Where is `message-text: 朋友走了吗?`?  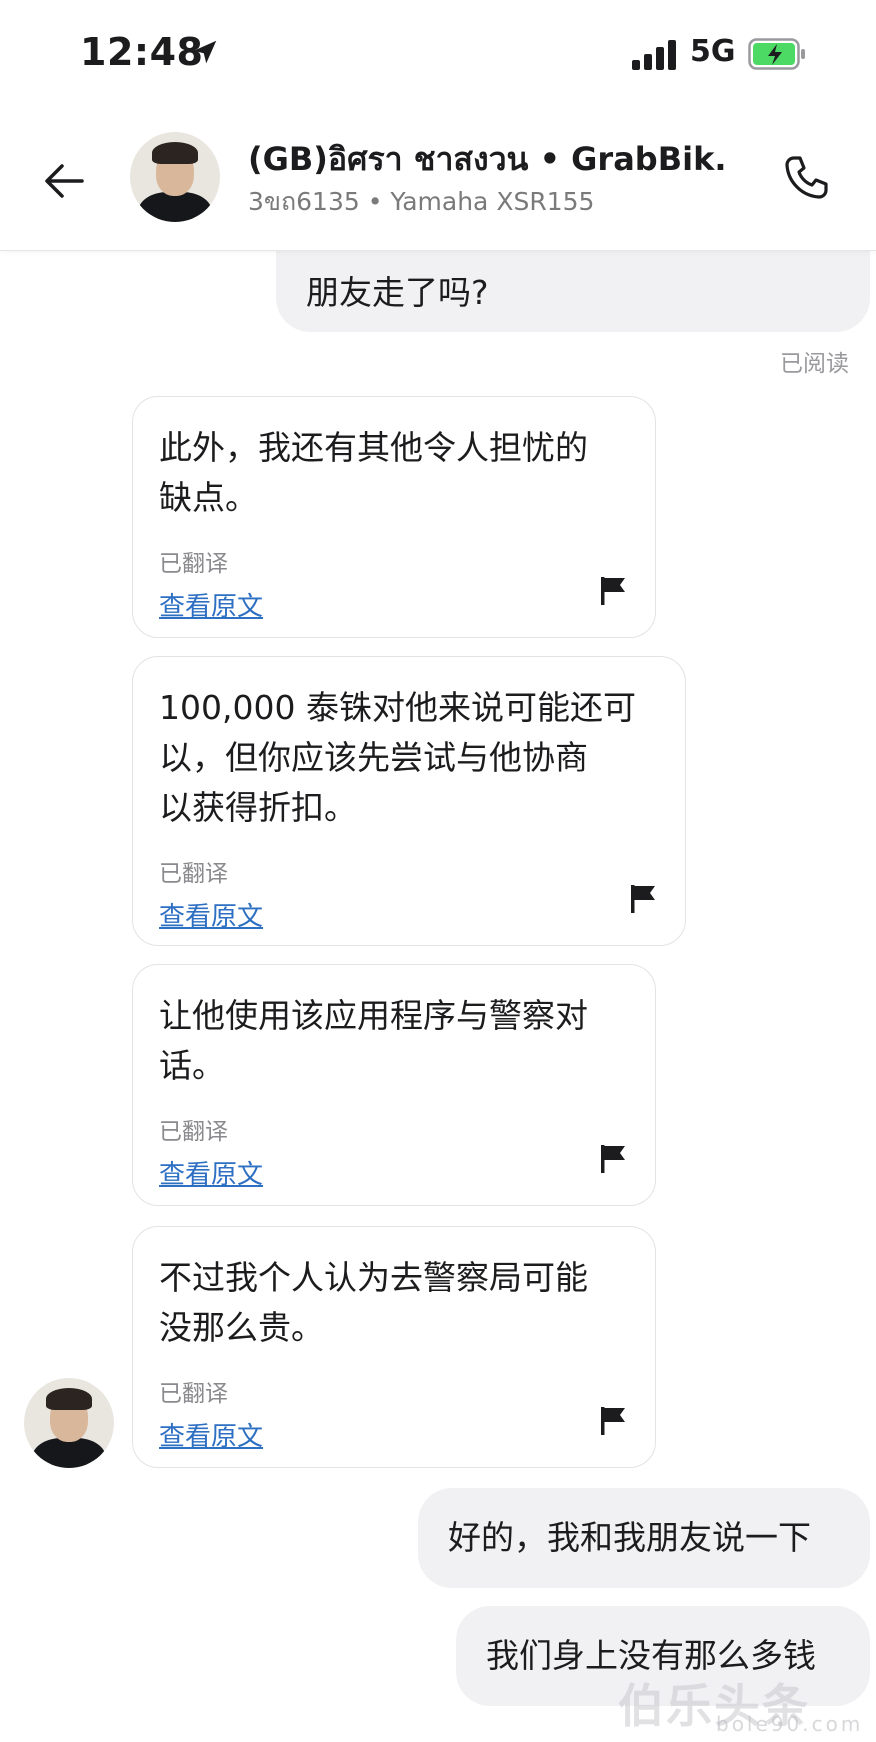
message-text: 朋友走了吗? is located at coordinates (397, 292).